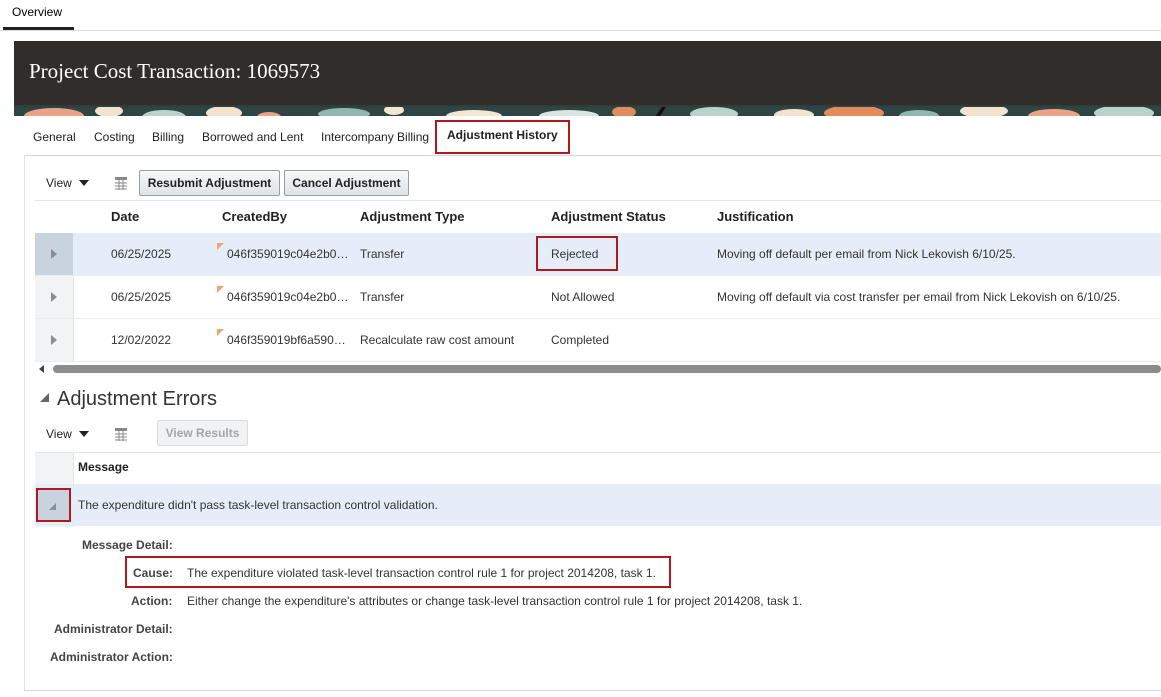 This screenshot has height=697, width=1161. Describe the element at coordinates (583, 297) in the screenshot. I see `cell-adjustment-status: Not Allowed` at that location.